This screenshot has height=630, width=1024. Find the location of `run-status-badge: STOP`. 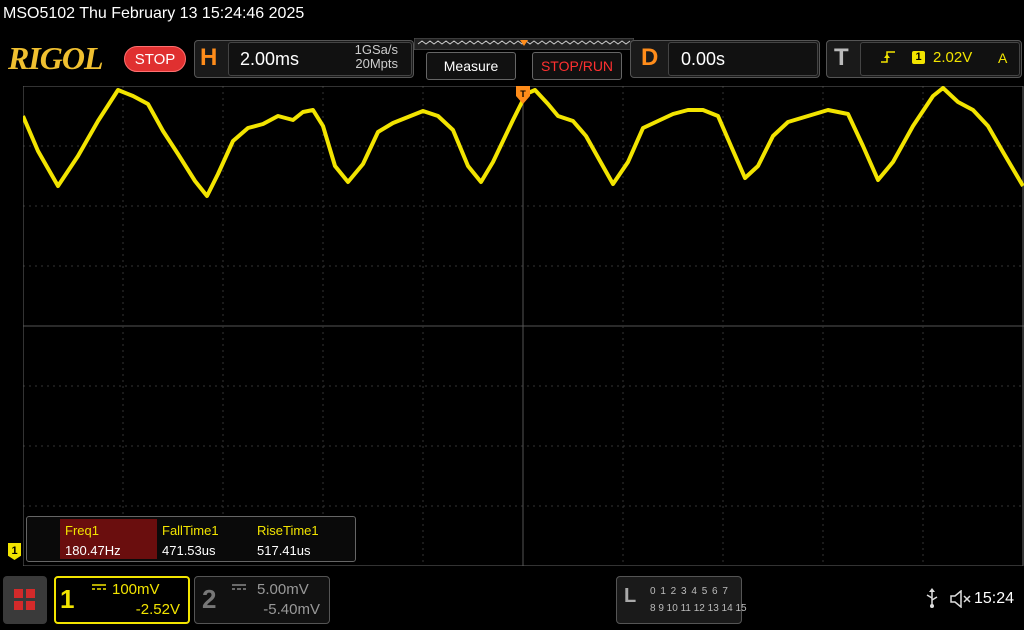

run-status-badge: STOP is located at coordinates (155, 59).